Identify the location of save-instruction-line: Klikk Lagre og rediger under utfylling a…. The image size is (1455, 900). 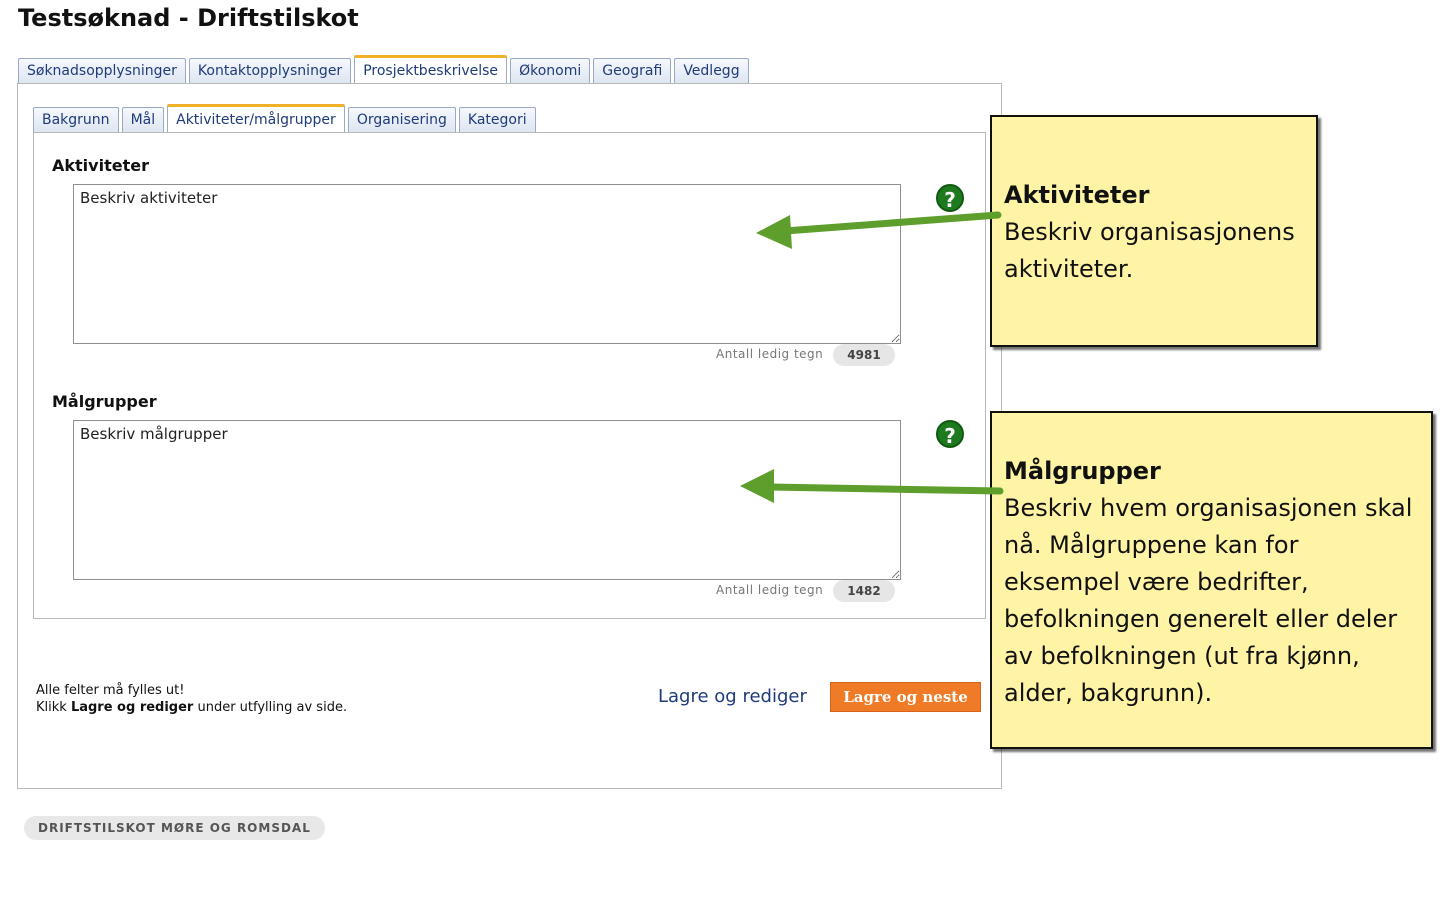
(191, 707).